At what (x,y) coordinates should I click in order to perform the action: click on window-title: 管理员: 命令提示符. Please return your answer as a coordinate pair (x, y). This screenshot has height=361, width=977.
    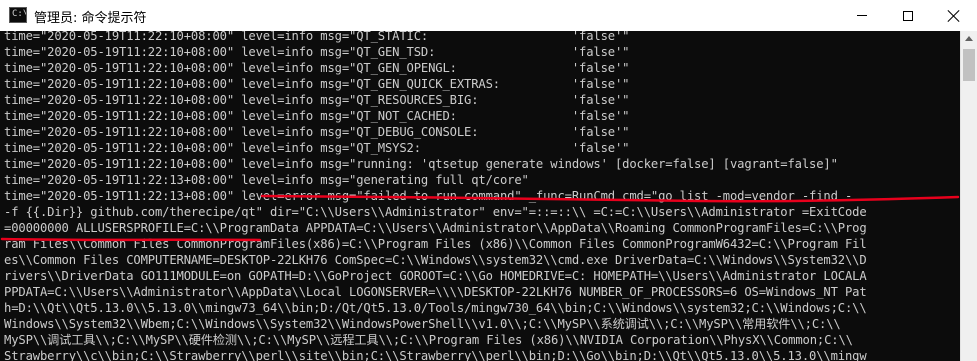
    Looking at the image, I should click on (90, 18).